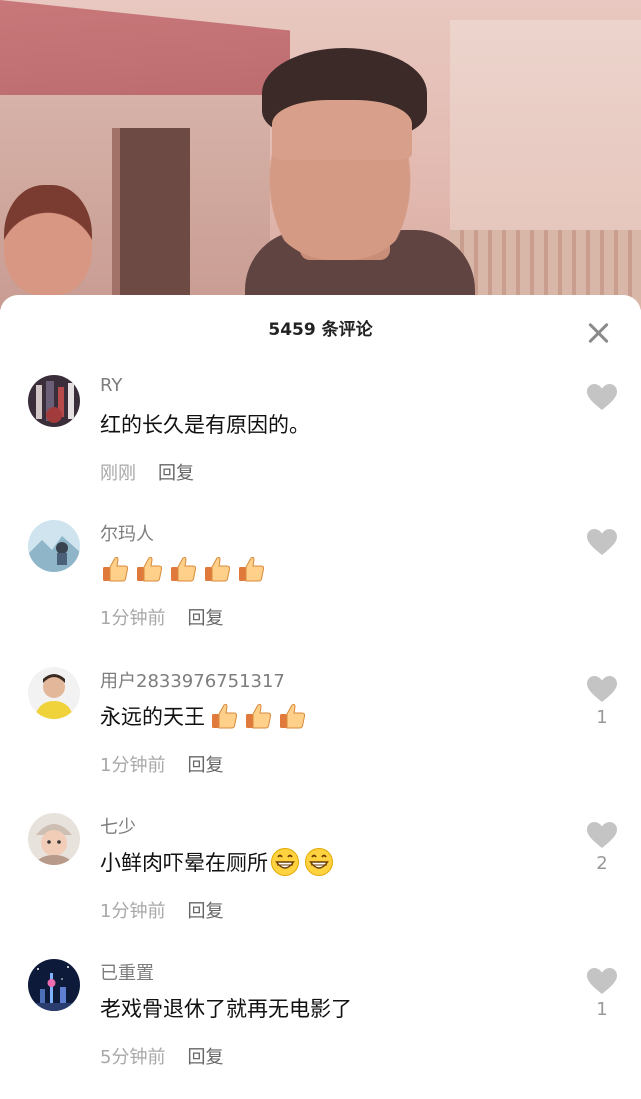 The height and width of the screenshot is (1099, 641). Describe the element at coordinates (192, 680) in the screenshot. I see `username: 用户2833976751317` at that location.